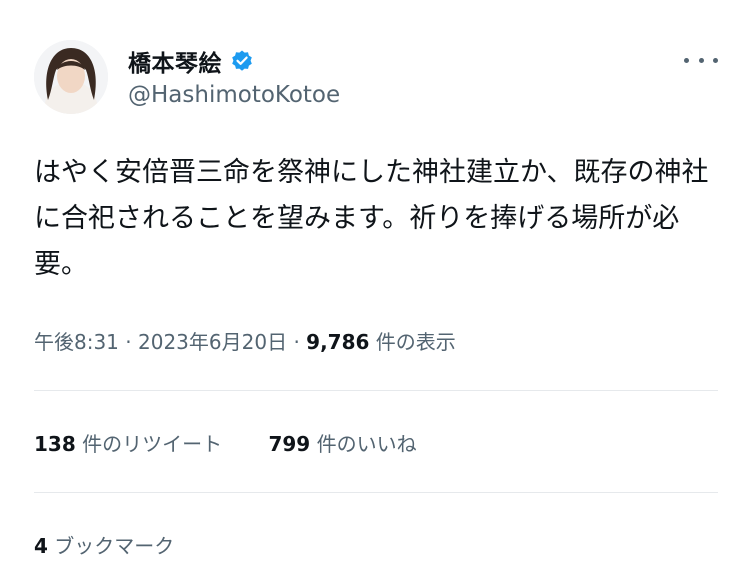 This screenshot has height=585, width=750. Describe the element at coordinates (41, 546) in the screenshot. I see `bookmarks-count: 4` at that location.